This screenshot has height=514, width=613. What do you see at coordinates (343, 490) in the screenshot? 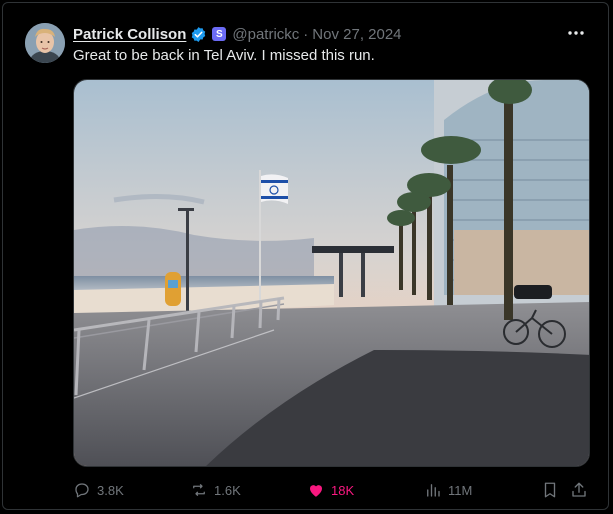
I see `like-count: 18K` at bounding box center [343, 490].